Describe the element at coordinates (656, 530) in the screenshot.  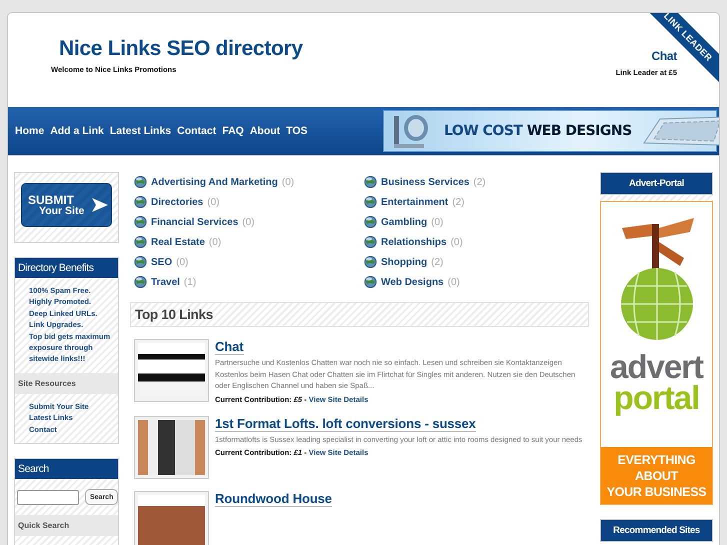
I see `panel-heading: Recommended Sites` at that location.